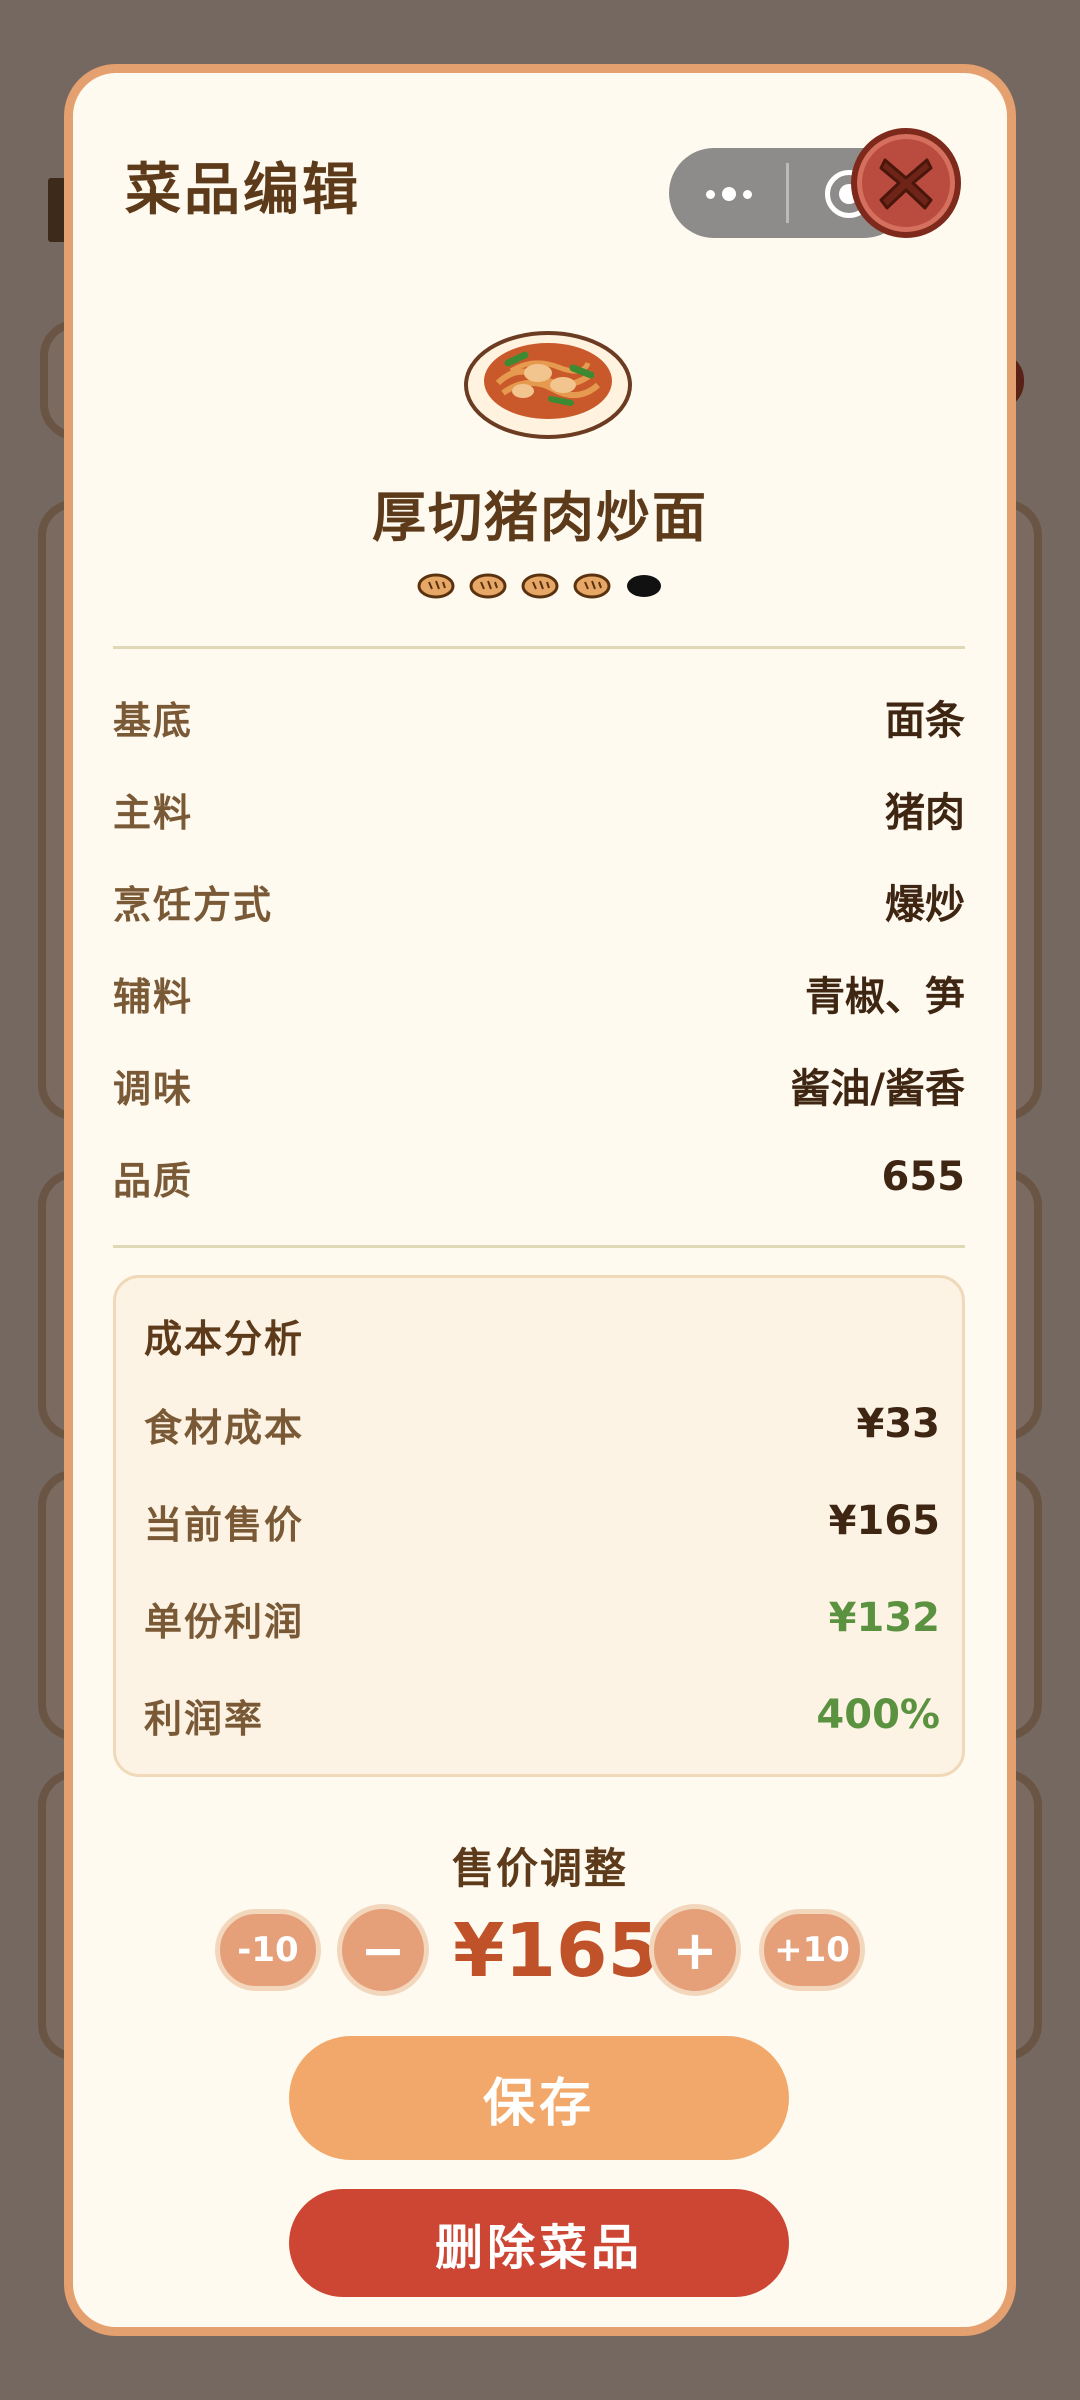 This screenshot has height=2400, width=1080. What do you see at coordinates (542, 1618) in the screenshot?
I see `cost-row-profit: 单份利润 ¥132` at bounding box center [542, 1618].